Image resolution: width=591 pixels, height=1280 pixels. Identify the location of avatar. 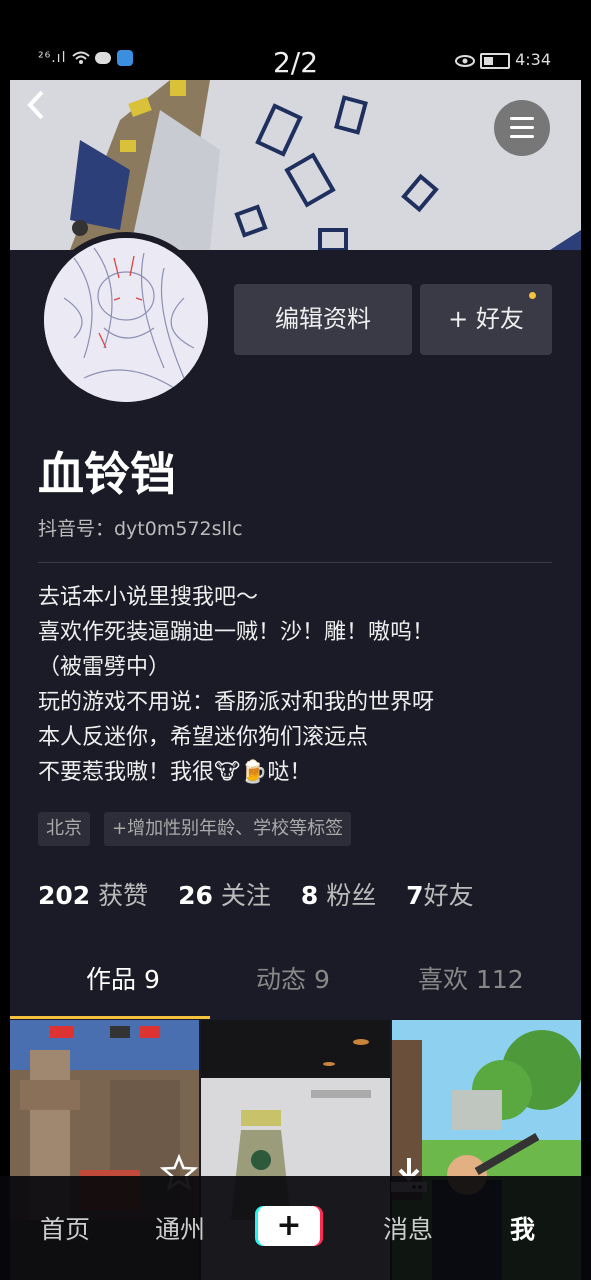
(126, 320).